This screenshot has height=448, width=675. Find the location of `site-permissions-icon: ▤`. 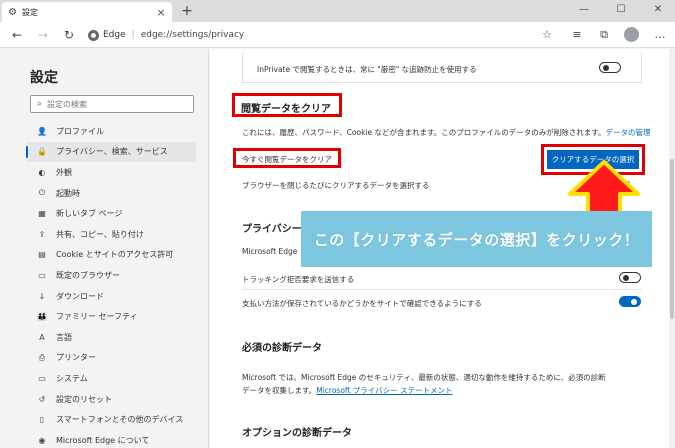

site-permissions-icon: ▤ is located at coordinates (42, 255).